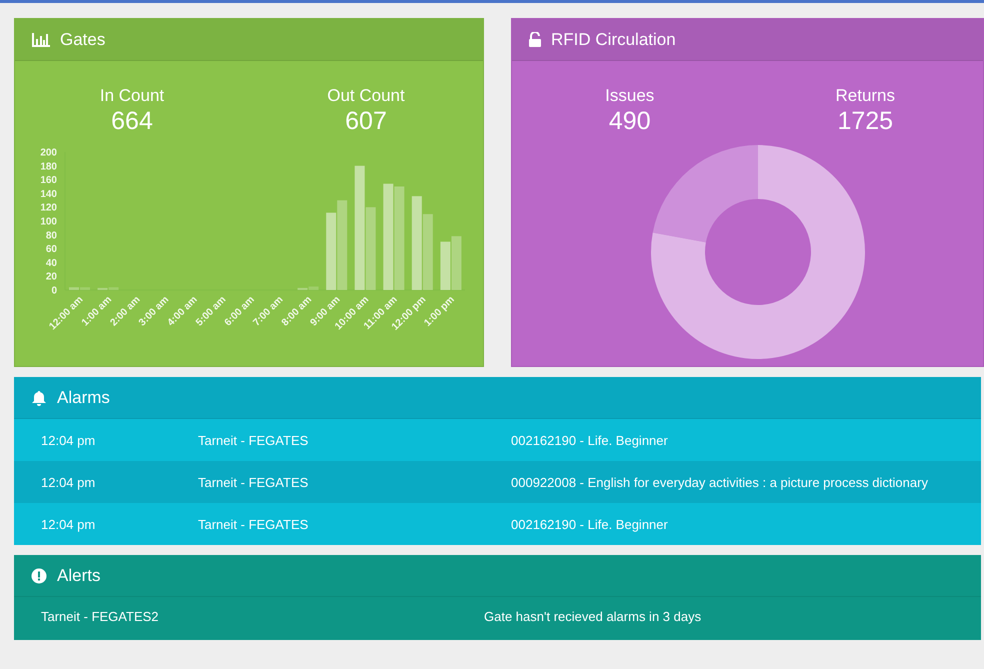 This screenshot has height=669, width=984. What do you see at coordinates (865, 96) in the screenshot?
I see `stat-label: Returns` at bounding box center [865, 96].